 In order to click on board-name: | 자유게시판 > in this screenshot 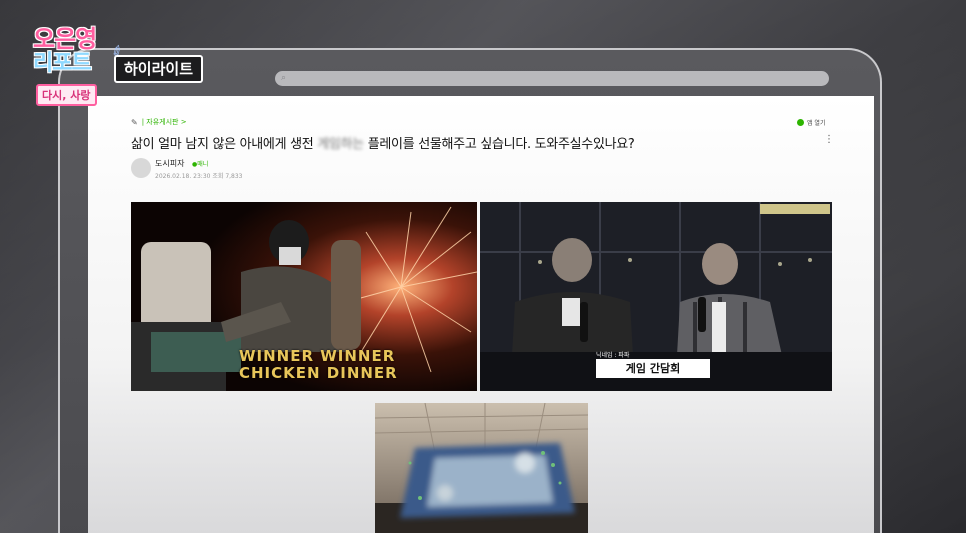, I will do `click(164, 122)`.